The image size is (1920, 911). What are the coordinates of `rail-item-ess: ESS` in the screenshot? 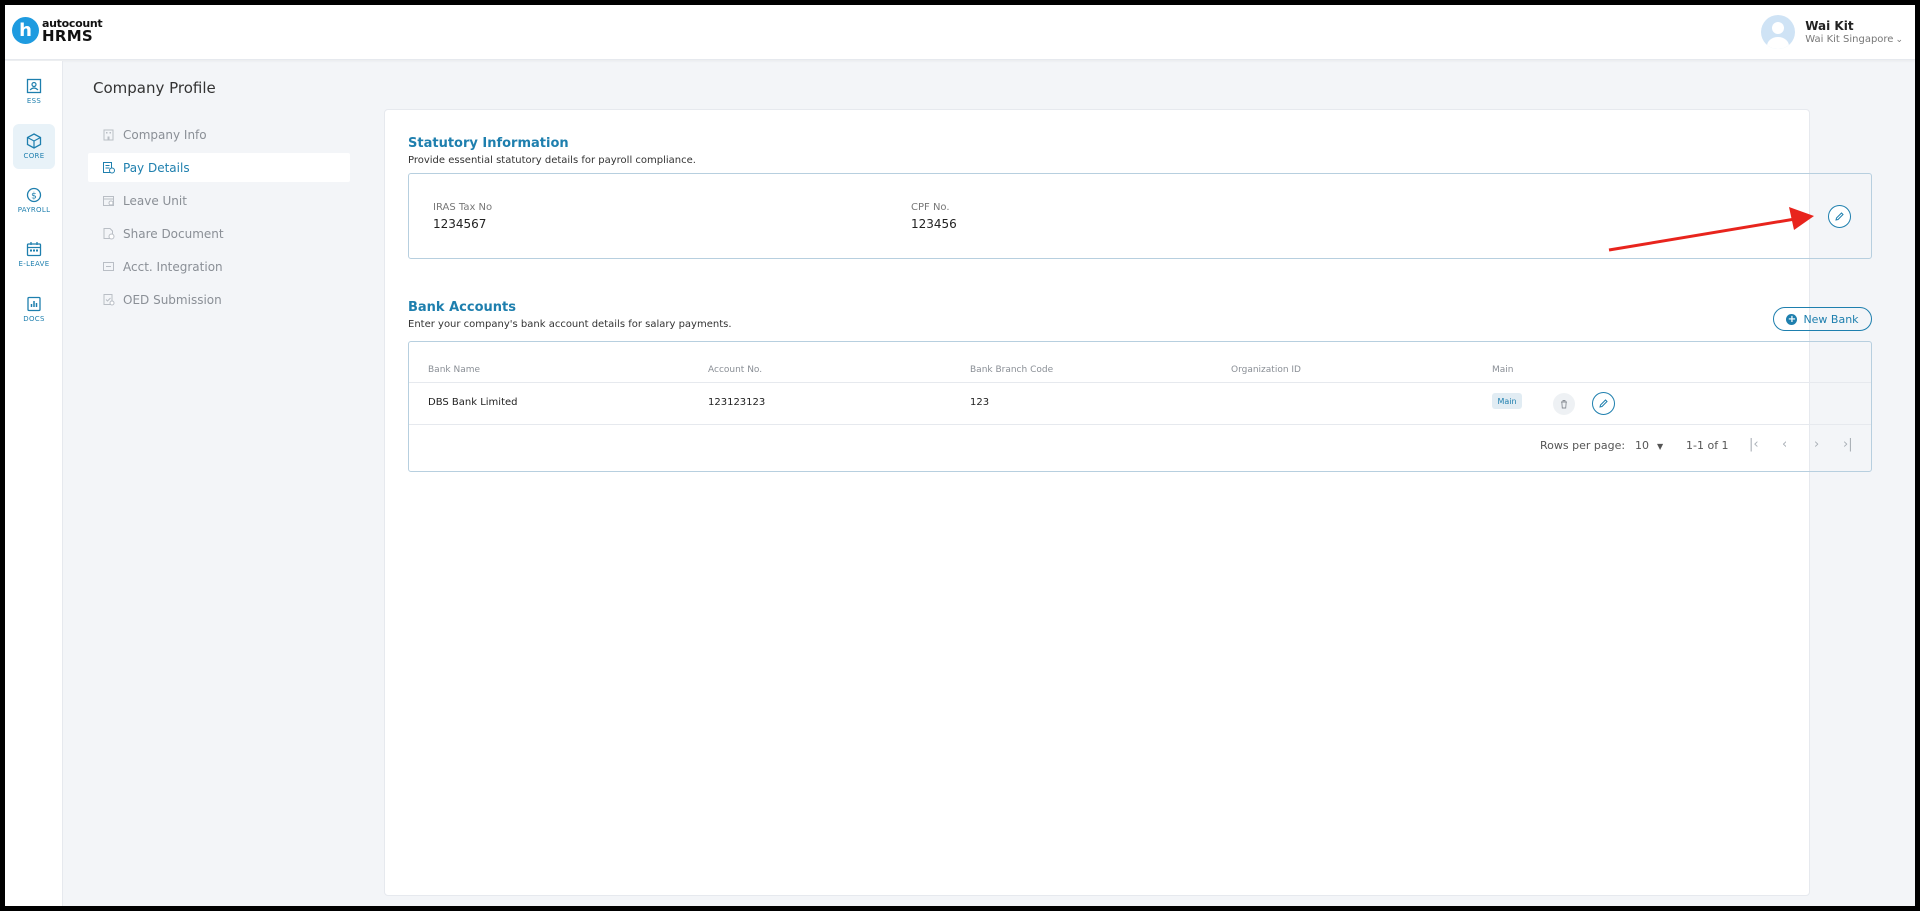 It's located at (34, 91).